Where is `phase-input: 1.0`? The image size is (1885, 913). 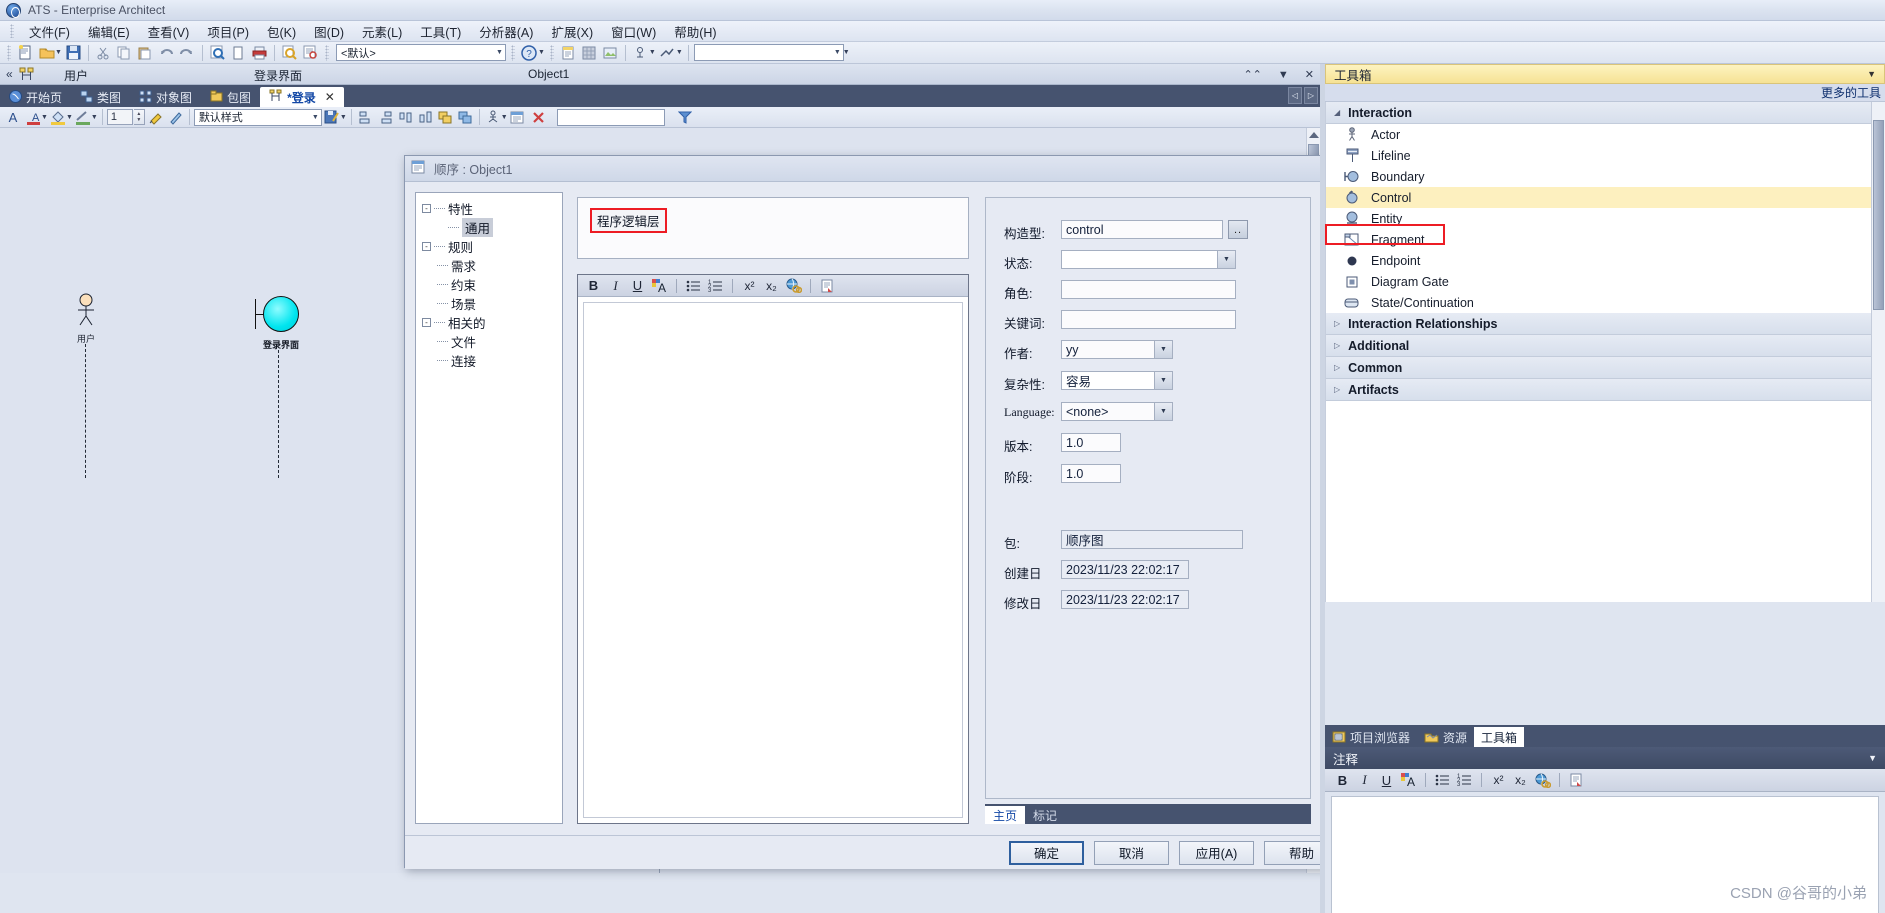 phase-input: 1.0 is located at coordinates (1091, 473).